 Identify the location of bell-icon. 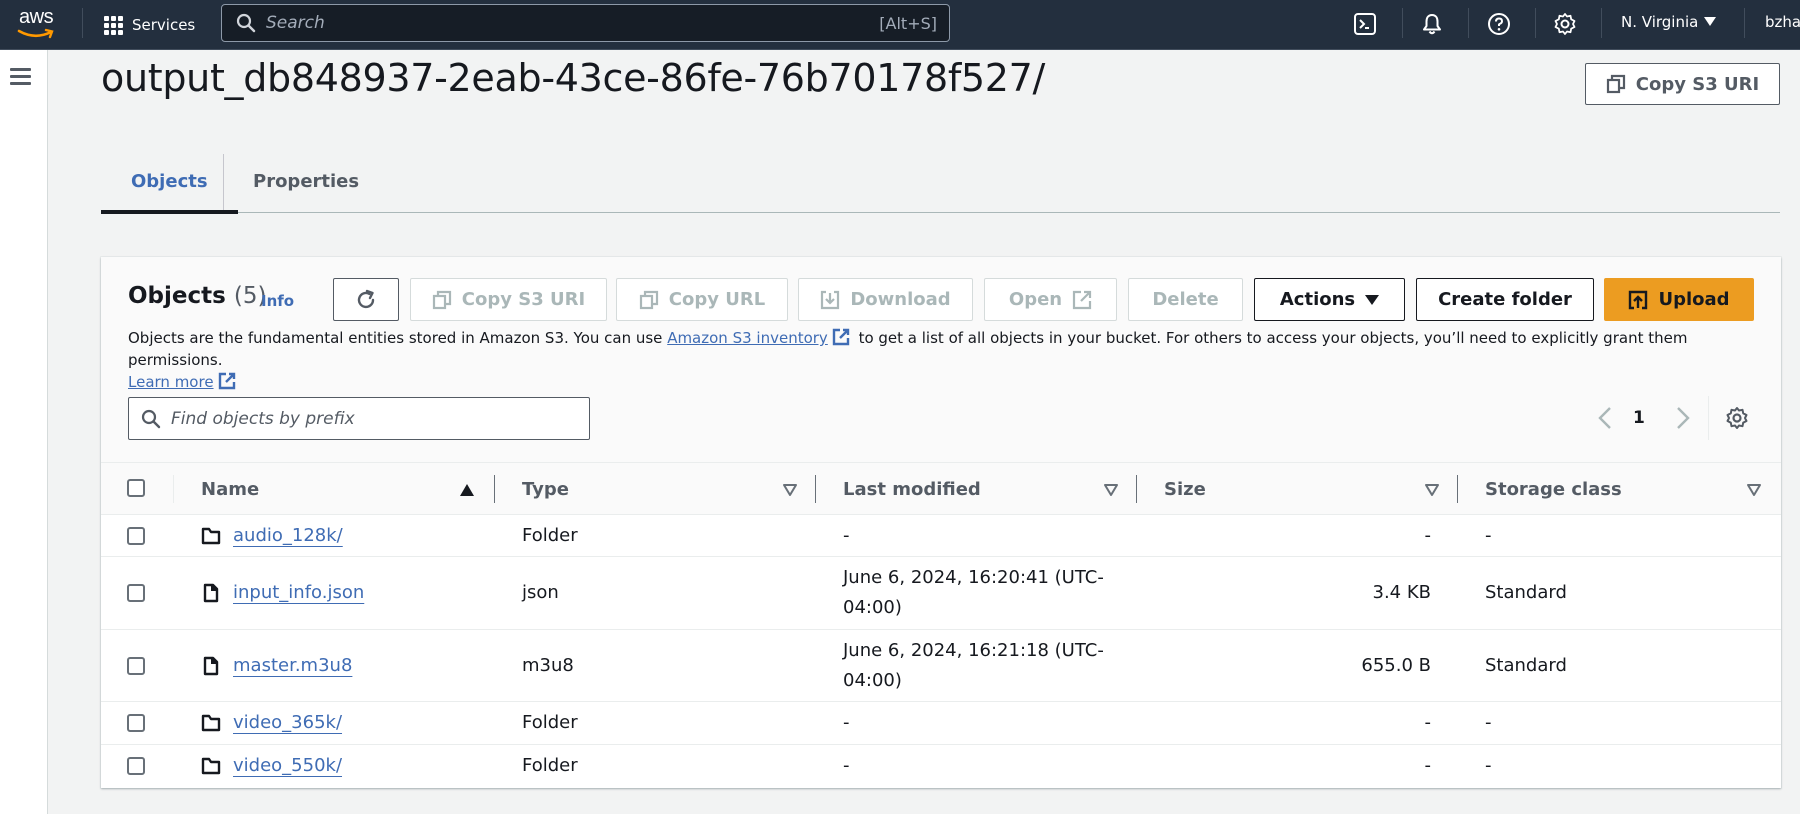
(1432, 24).